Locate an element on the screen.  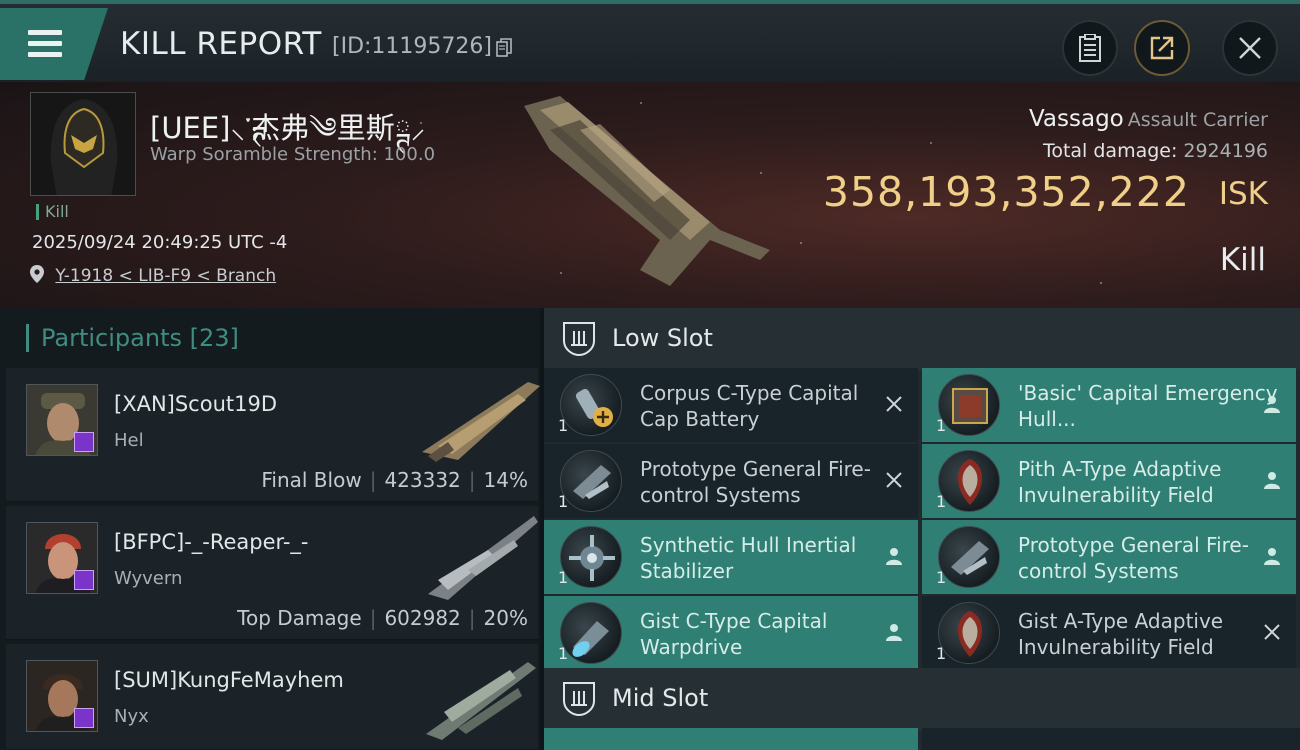
victim-ship-image is located at coordinates (647, 191).